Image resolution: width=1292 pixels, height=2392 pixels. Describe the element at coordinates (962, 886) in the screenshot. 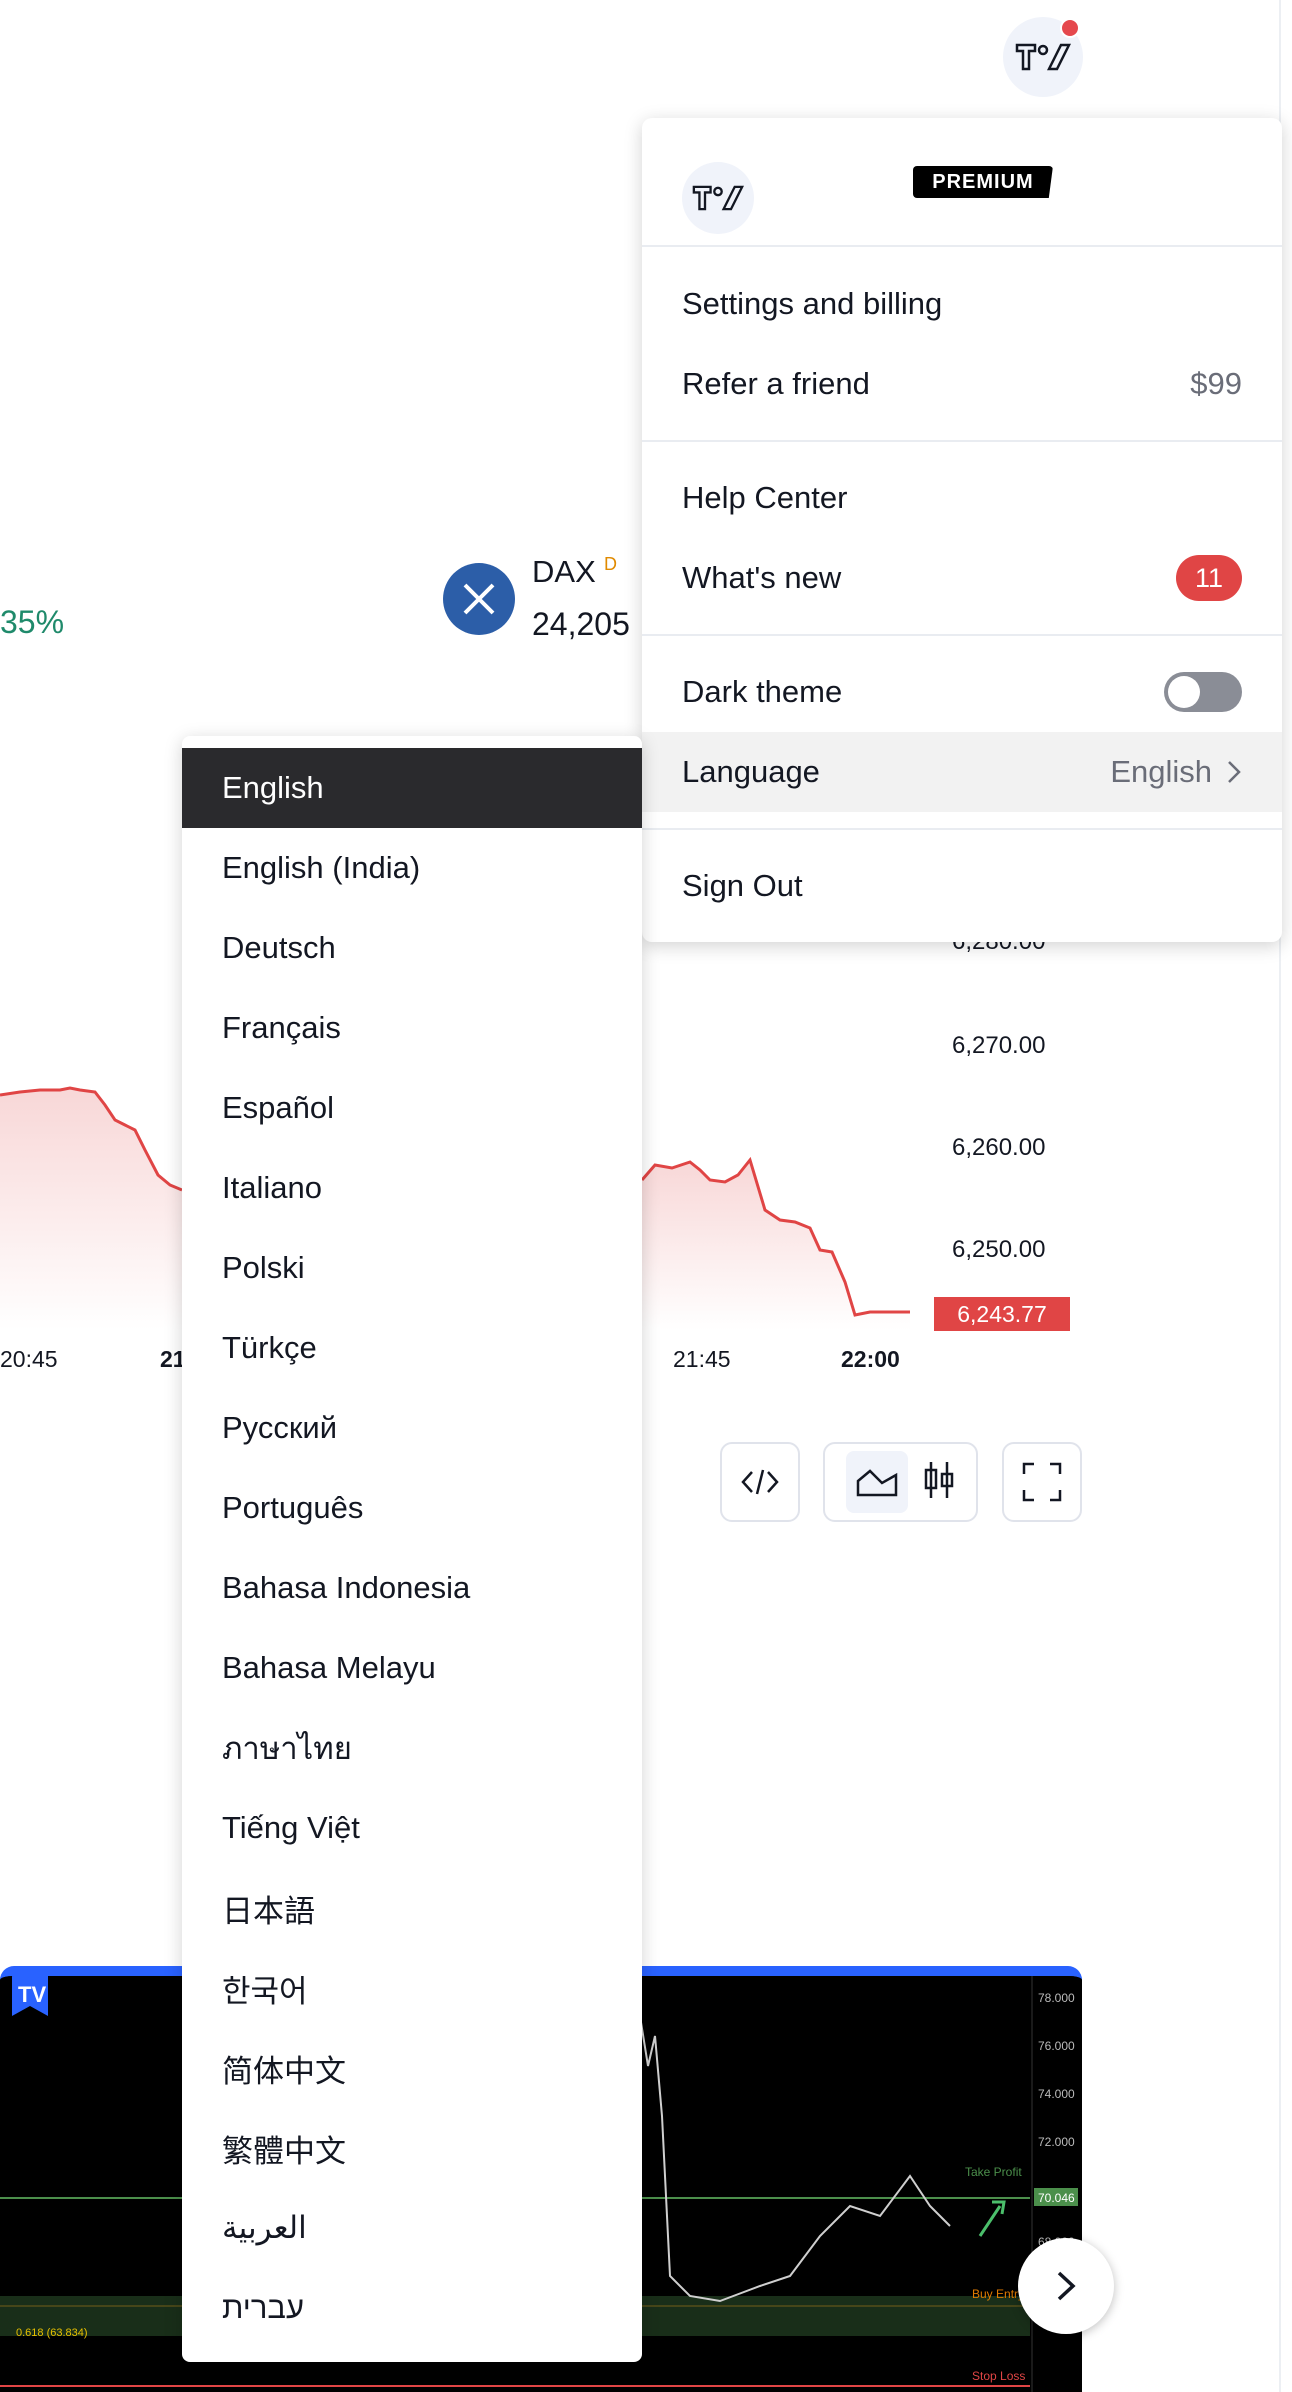

I see `sign-out-item: Sign Out` at that location.